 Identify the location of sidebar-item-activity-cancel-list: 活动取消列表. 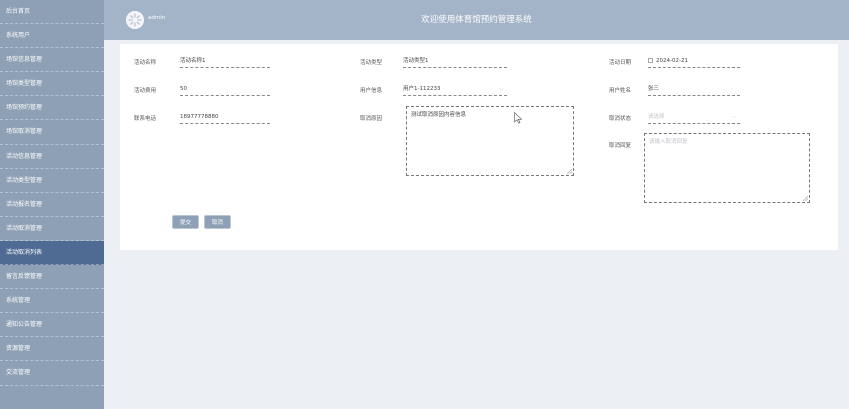
(52, 253).